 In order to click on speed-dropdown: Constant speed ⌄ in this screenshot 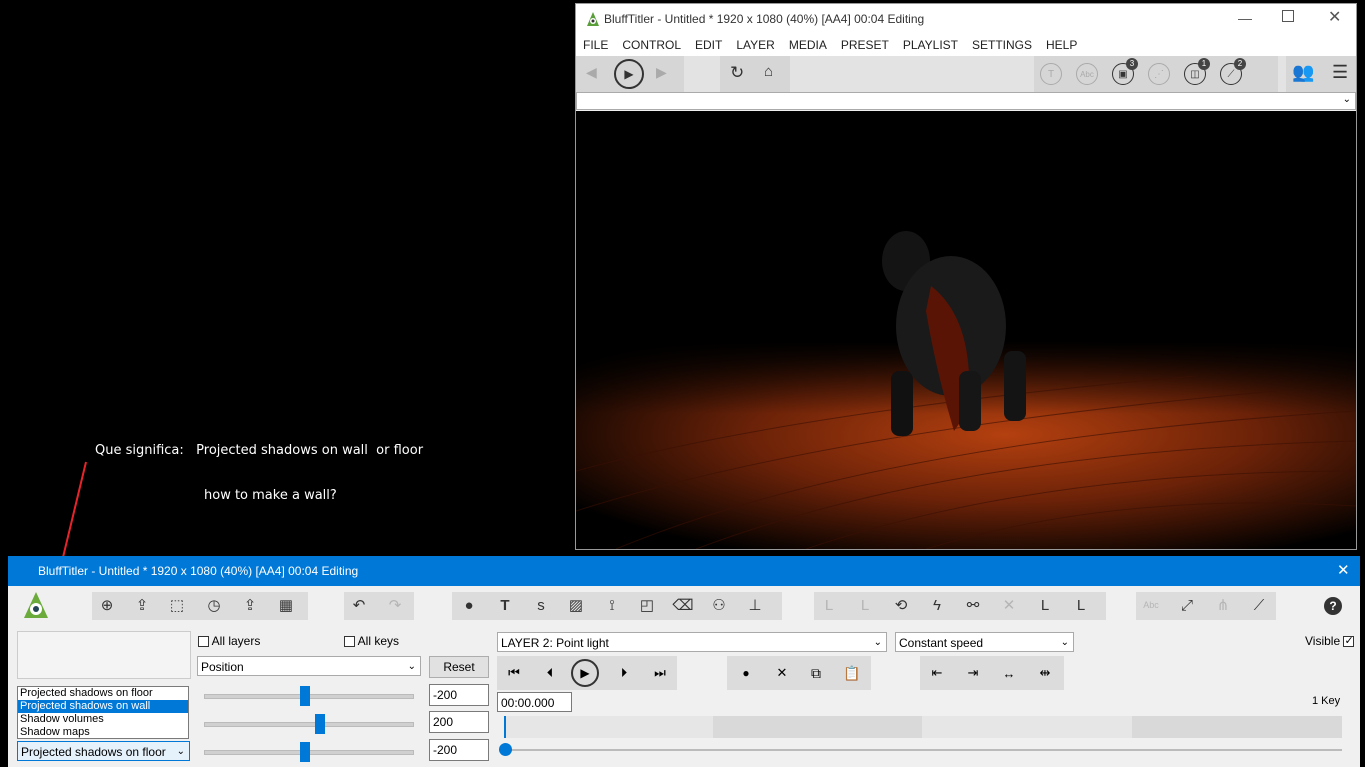, I will do `click(984, 642)`.